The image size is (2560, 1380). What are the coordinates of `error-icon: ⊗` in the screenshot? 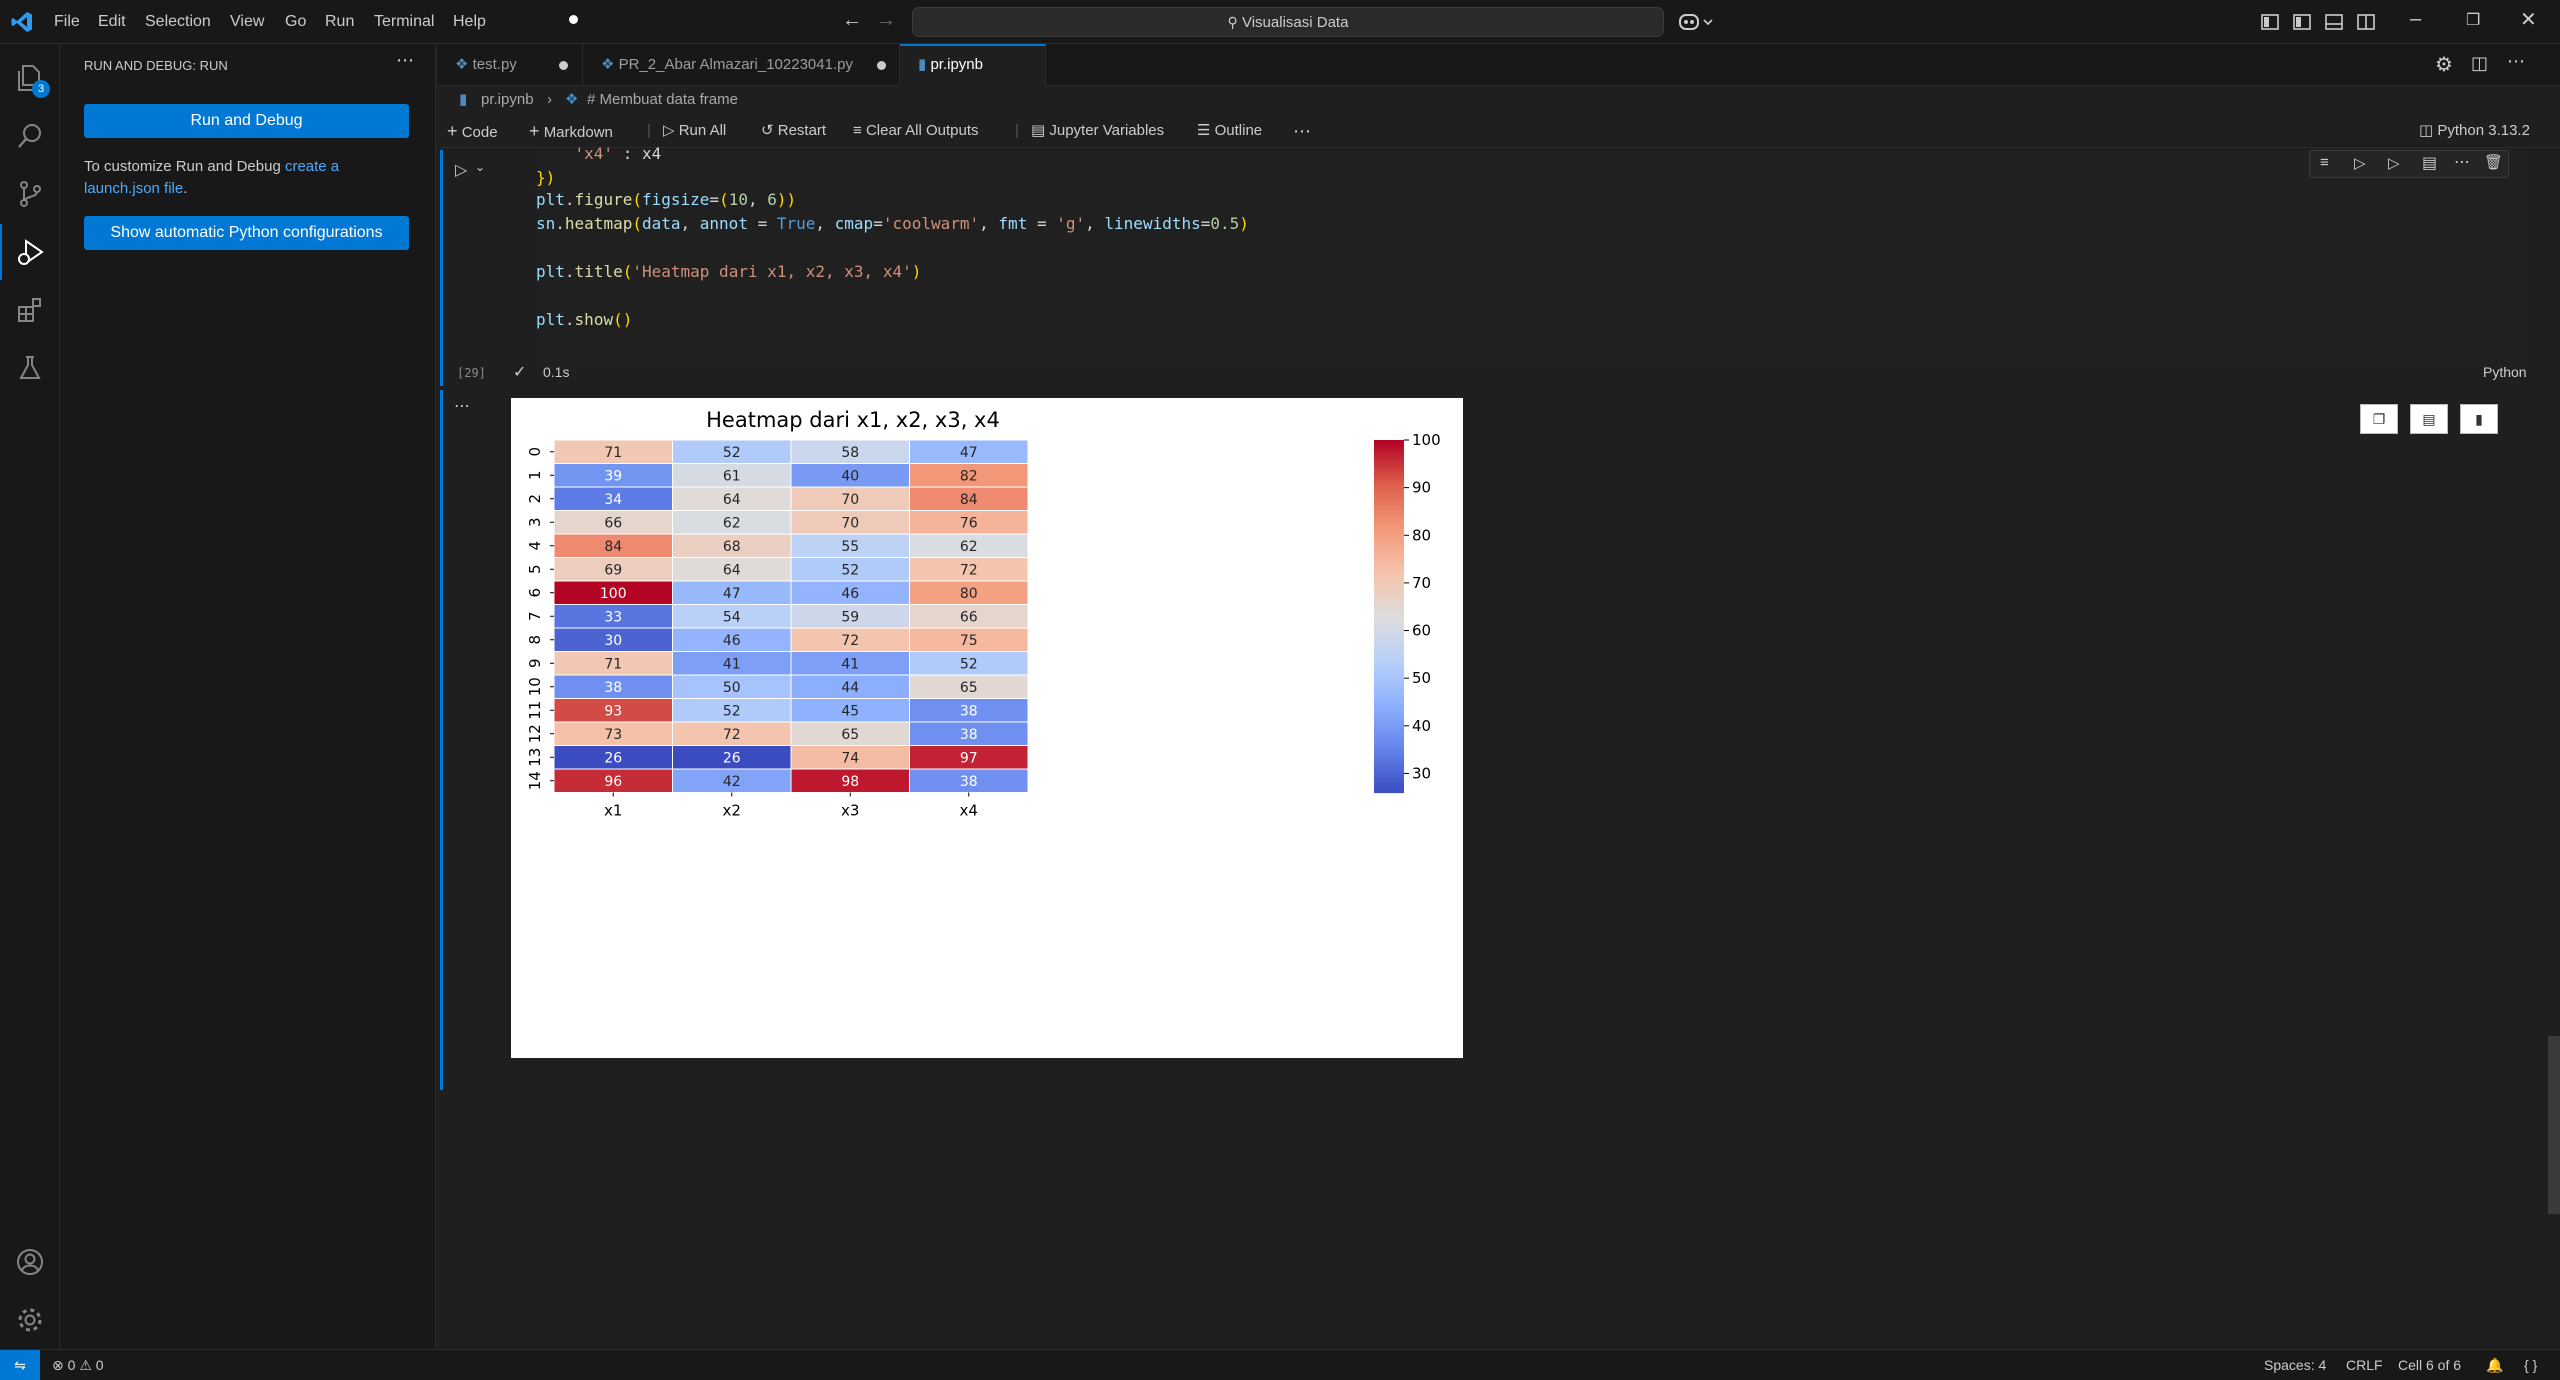 It's located at (58, 1365).